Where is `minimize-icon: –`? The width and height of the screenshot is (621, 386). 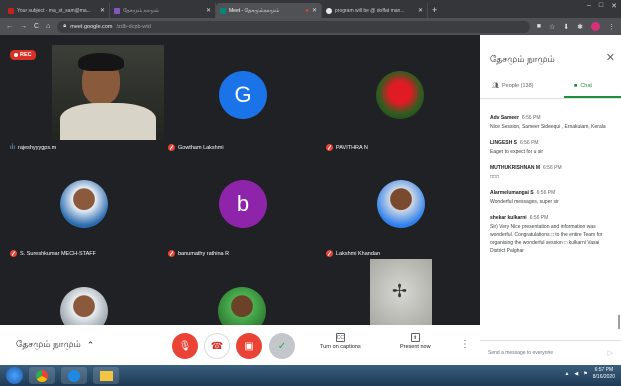 minimize-icon: – is located at coordinates (589, 6).